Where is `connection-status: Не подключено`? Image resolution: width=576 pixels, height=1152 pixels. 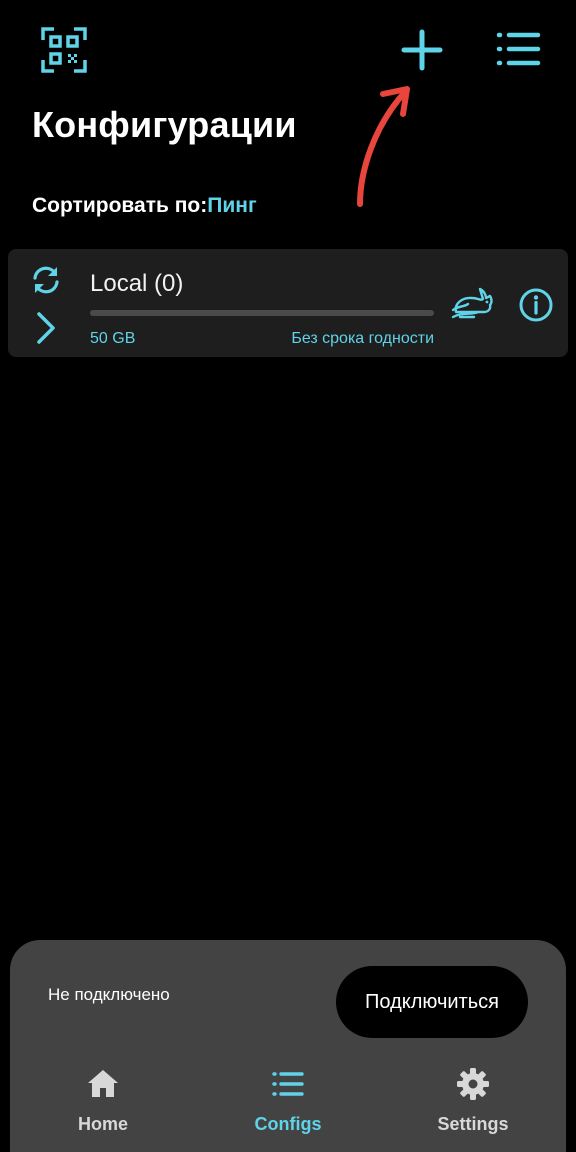
connection-status: Не подключено is located at coordinates (109, 994).